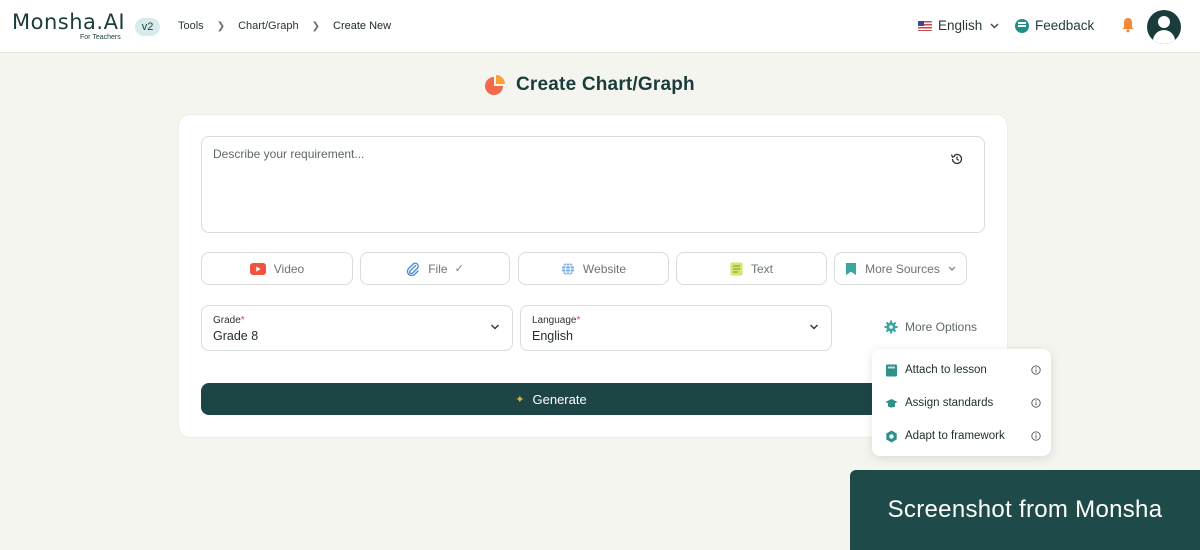 Image resolution: width=1200 pixels, height=550 pixels. What do you see at coordinates (1025, 510) in the screenshot?
I see `screenshot-watermark: Screenshot from Monsha` at bounding box center [1025, 510].